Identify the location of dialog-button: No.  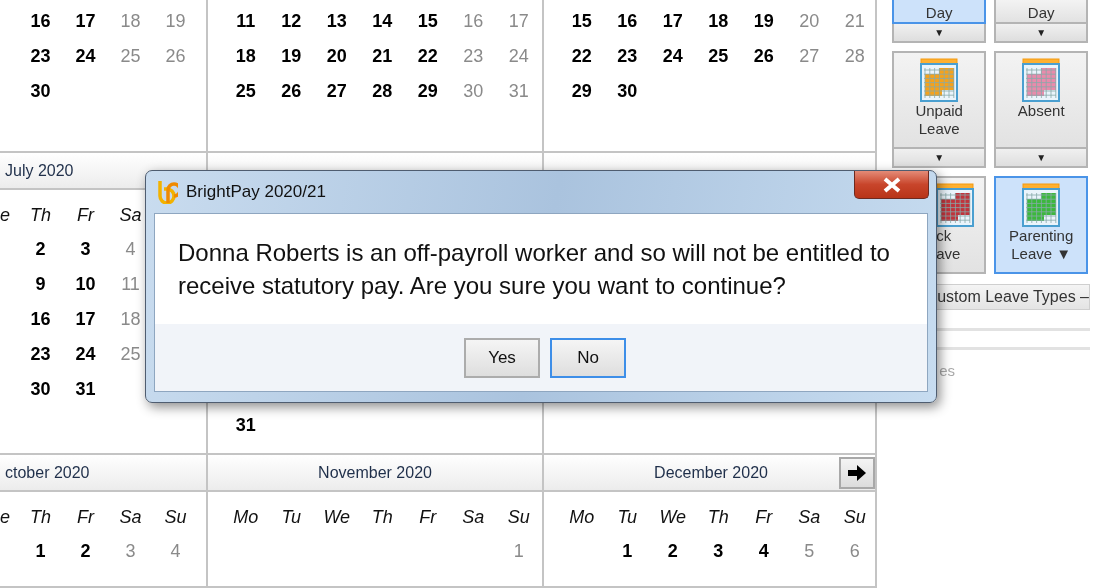
(588, 357).